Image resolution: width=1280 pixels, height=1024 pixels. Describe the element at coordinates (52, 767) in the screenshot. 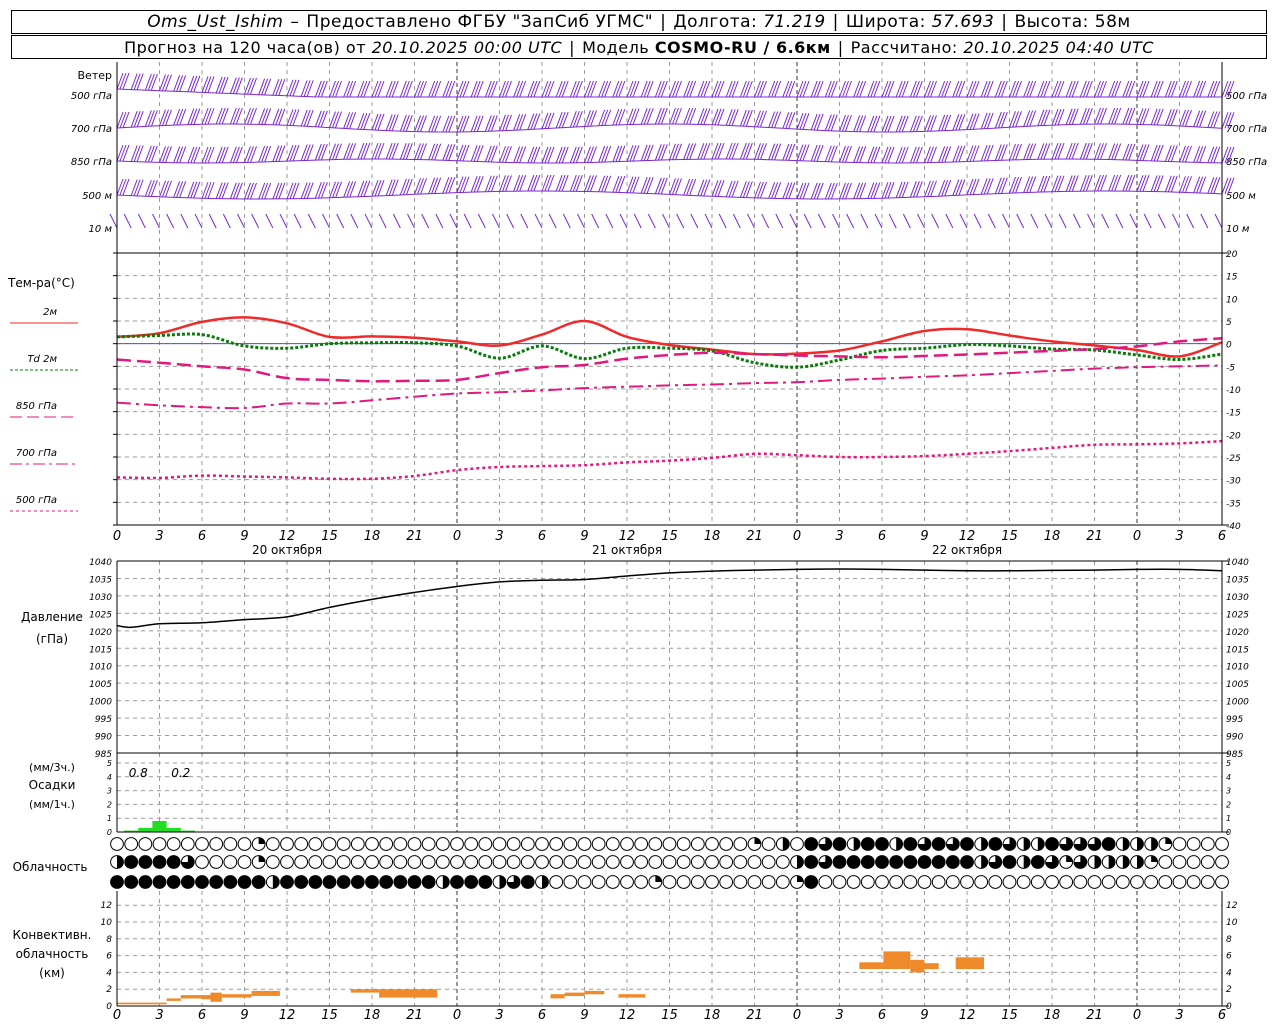

I see `precip-unit-3h: (мм/3ч.)` at that location.